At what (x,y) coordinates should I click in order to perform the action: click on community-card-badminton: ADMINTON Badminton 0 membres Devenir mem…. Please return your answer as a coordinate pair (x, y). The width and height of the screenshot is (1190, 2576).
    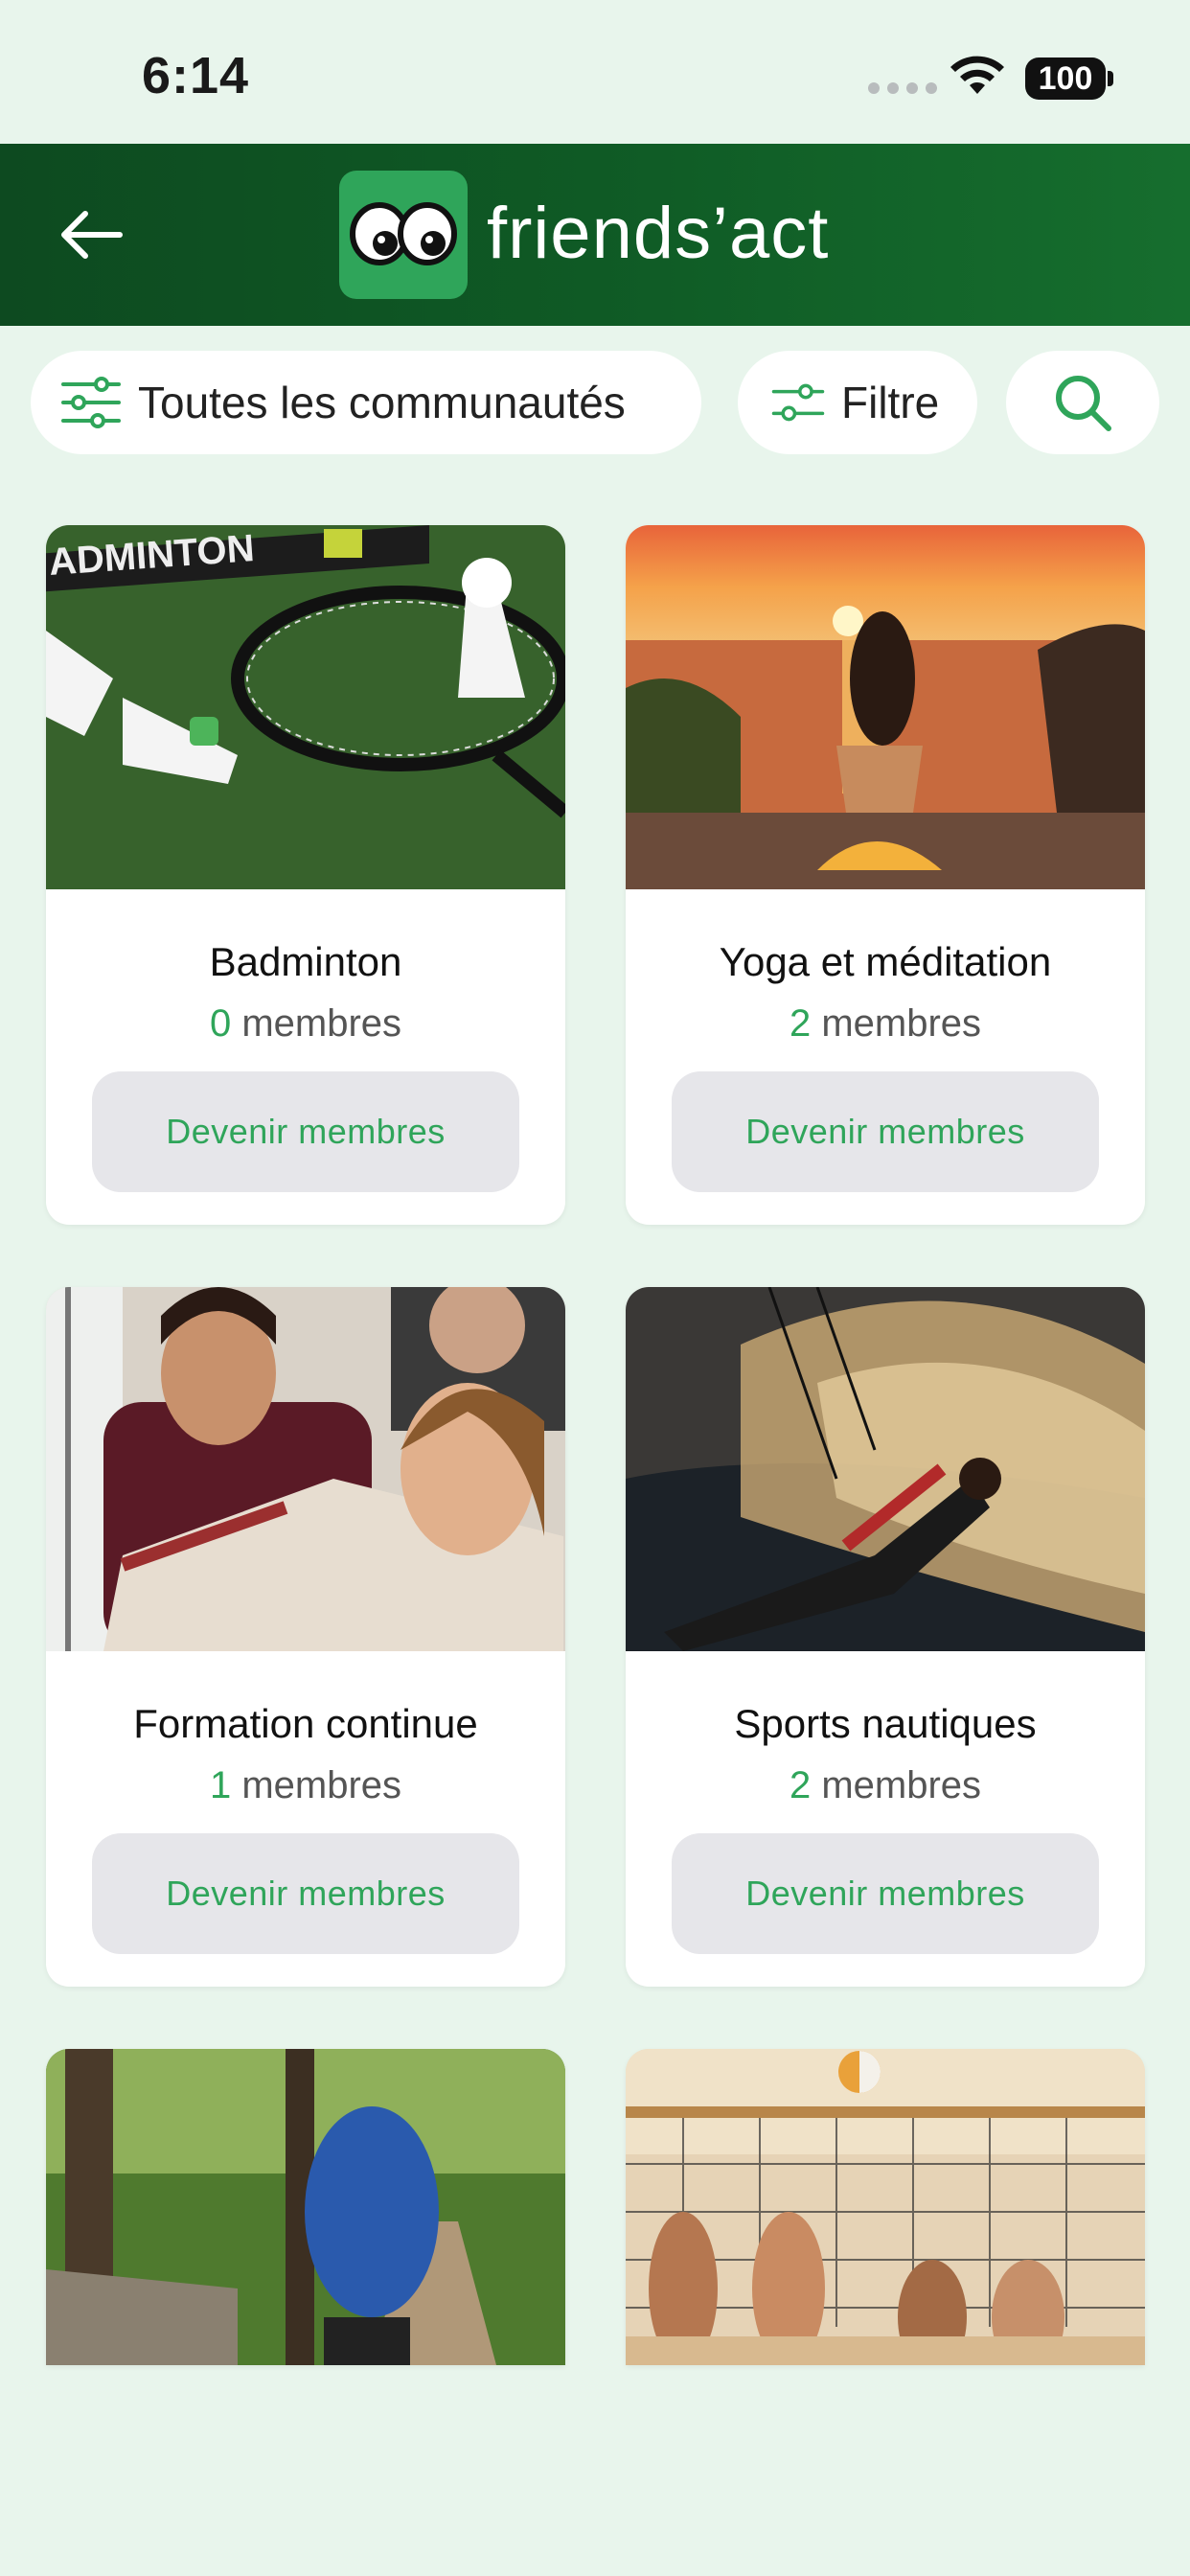
    Looking at the image, I should click on (305, 875).